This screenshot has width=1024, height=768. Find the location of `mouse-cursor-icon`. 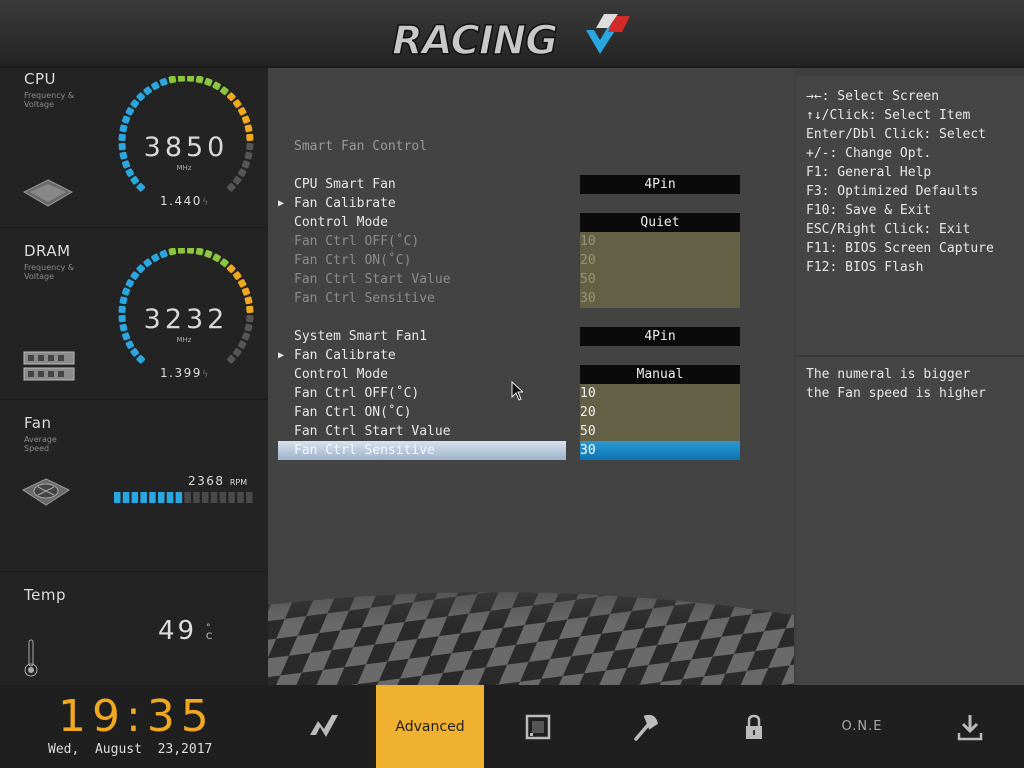

mouse-cursor-icon is located at coordinates (517, 391).